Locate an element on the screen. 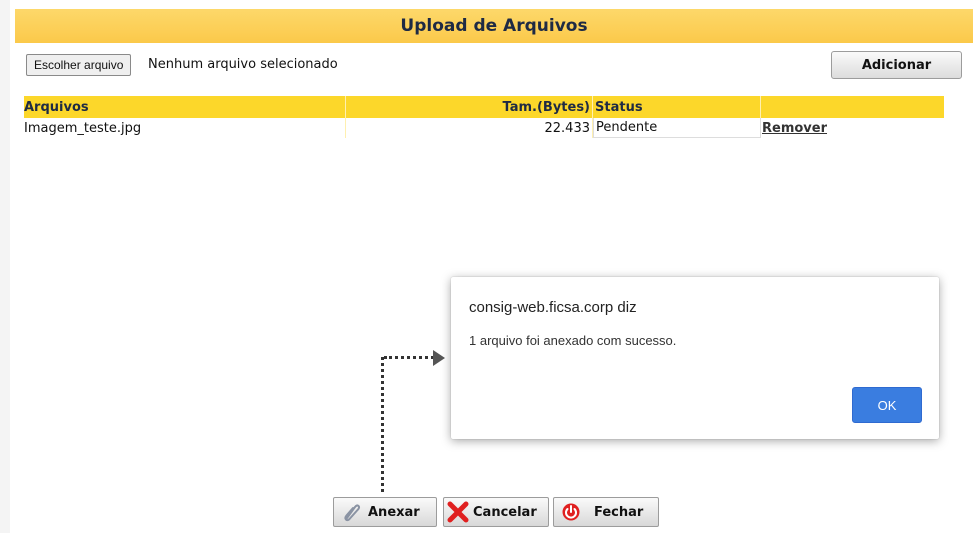 This screenshot has width=973, height=533. window-title-bar: Upload de Arquivos is located at coordinates (494, 26).